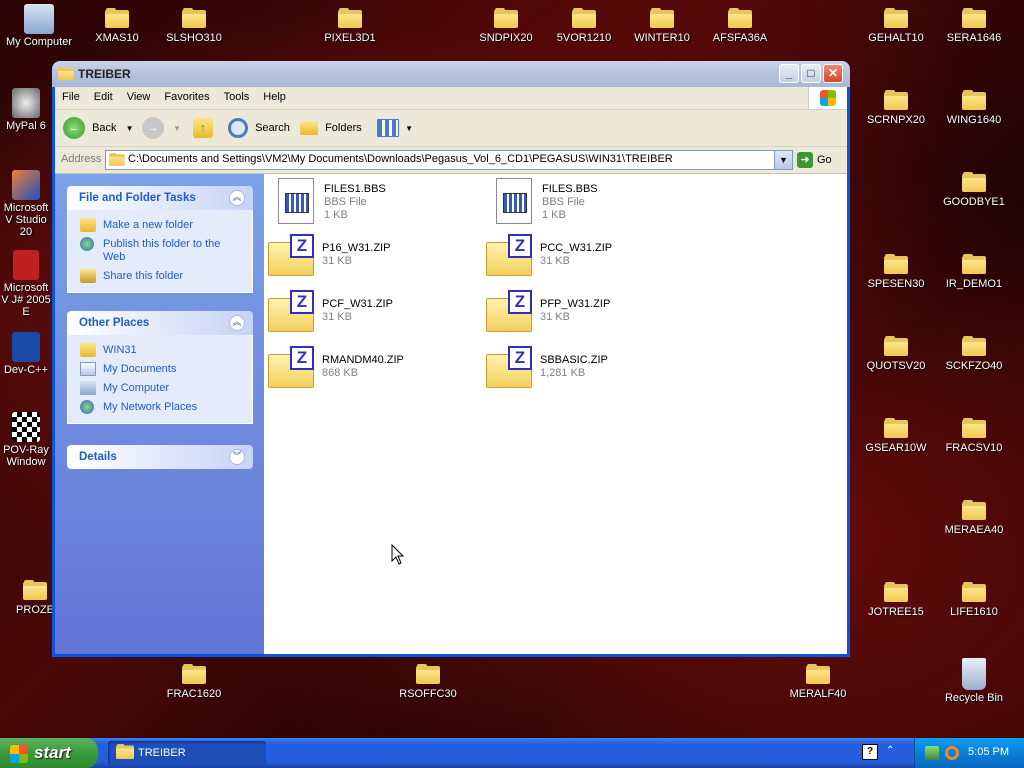 The image size is (1024, 768). Describe the element at coordinates (974, 26) in the screenshot. I see `desktop-icon-sera1646: SERA1646` at that location.